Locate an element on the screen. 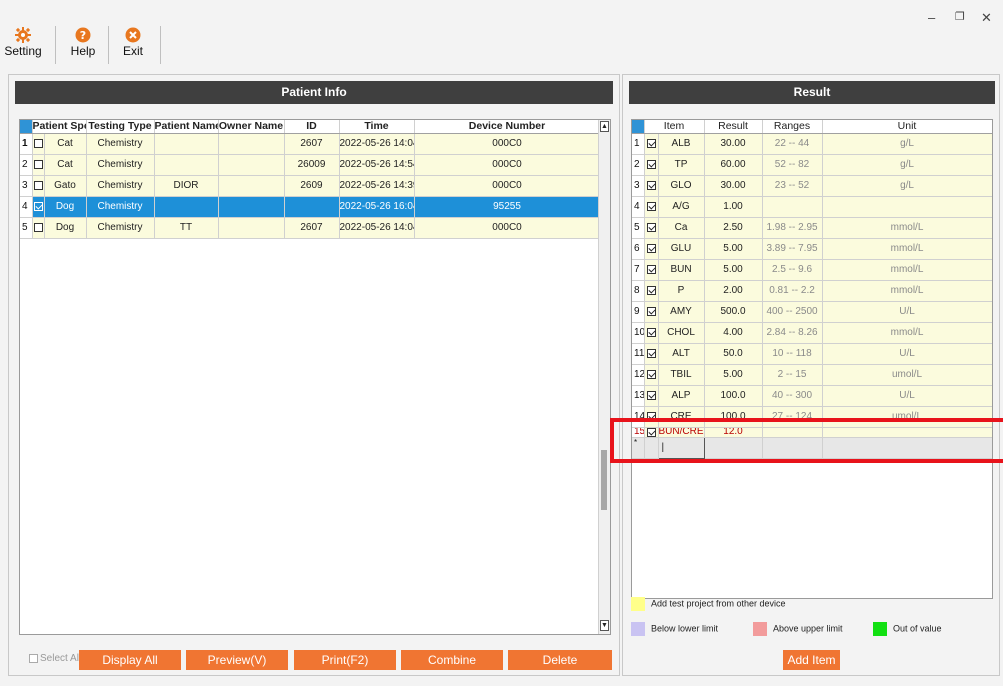 The height and width of the screenshot is (686, 1003). setting-label: Setting is located at coordinates (23, 51).